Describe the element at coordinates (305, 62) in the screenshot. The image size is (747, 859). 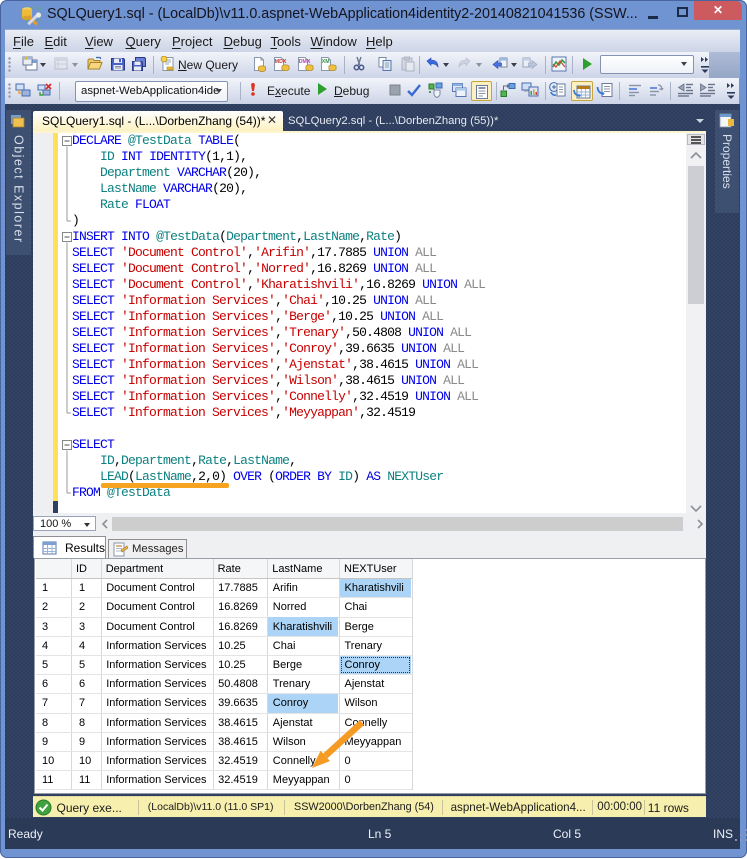
I see `svg-text: DMX` at that location.